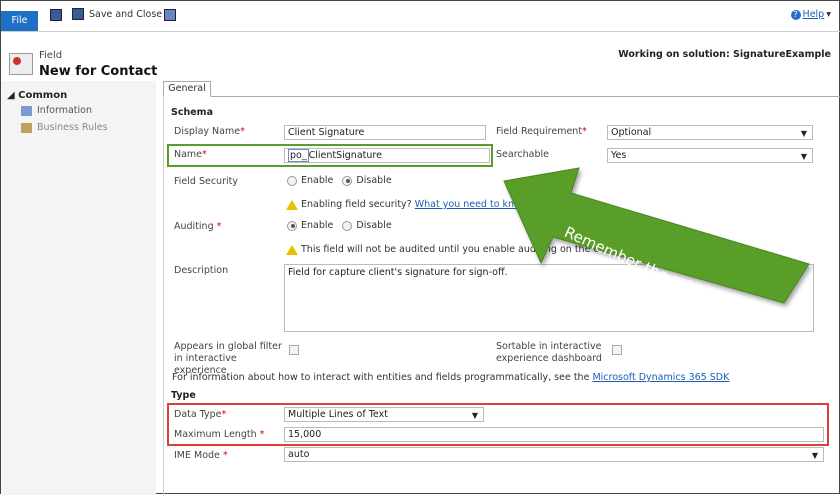  I want to click on callout-arrow, so click(656, 235).